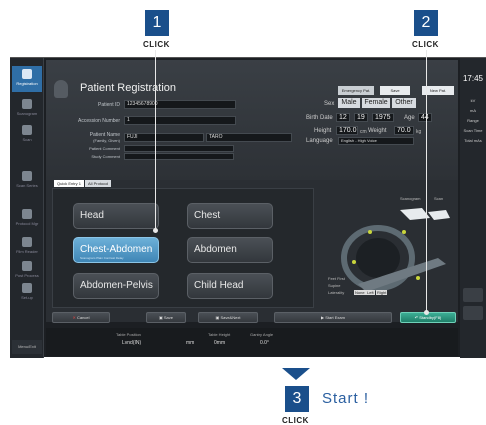  I want to click on start-exam-button: ▶ Start Exam, so click(333, 317).